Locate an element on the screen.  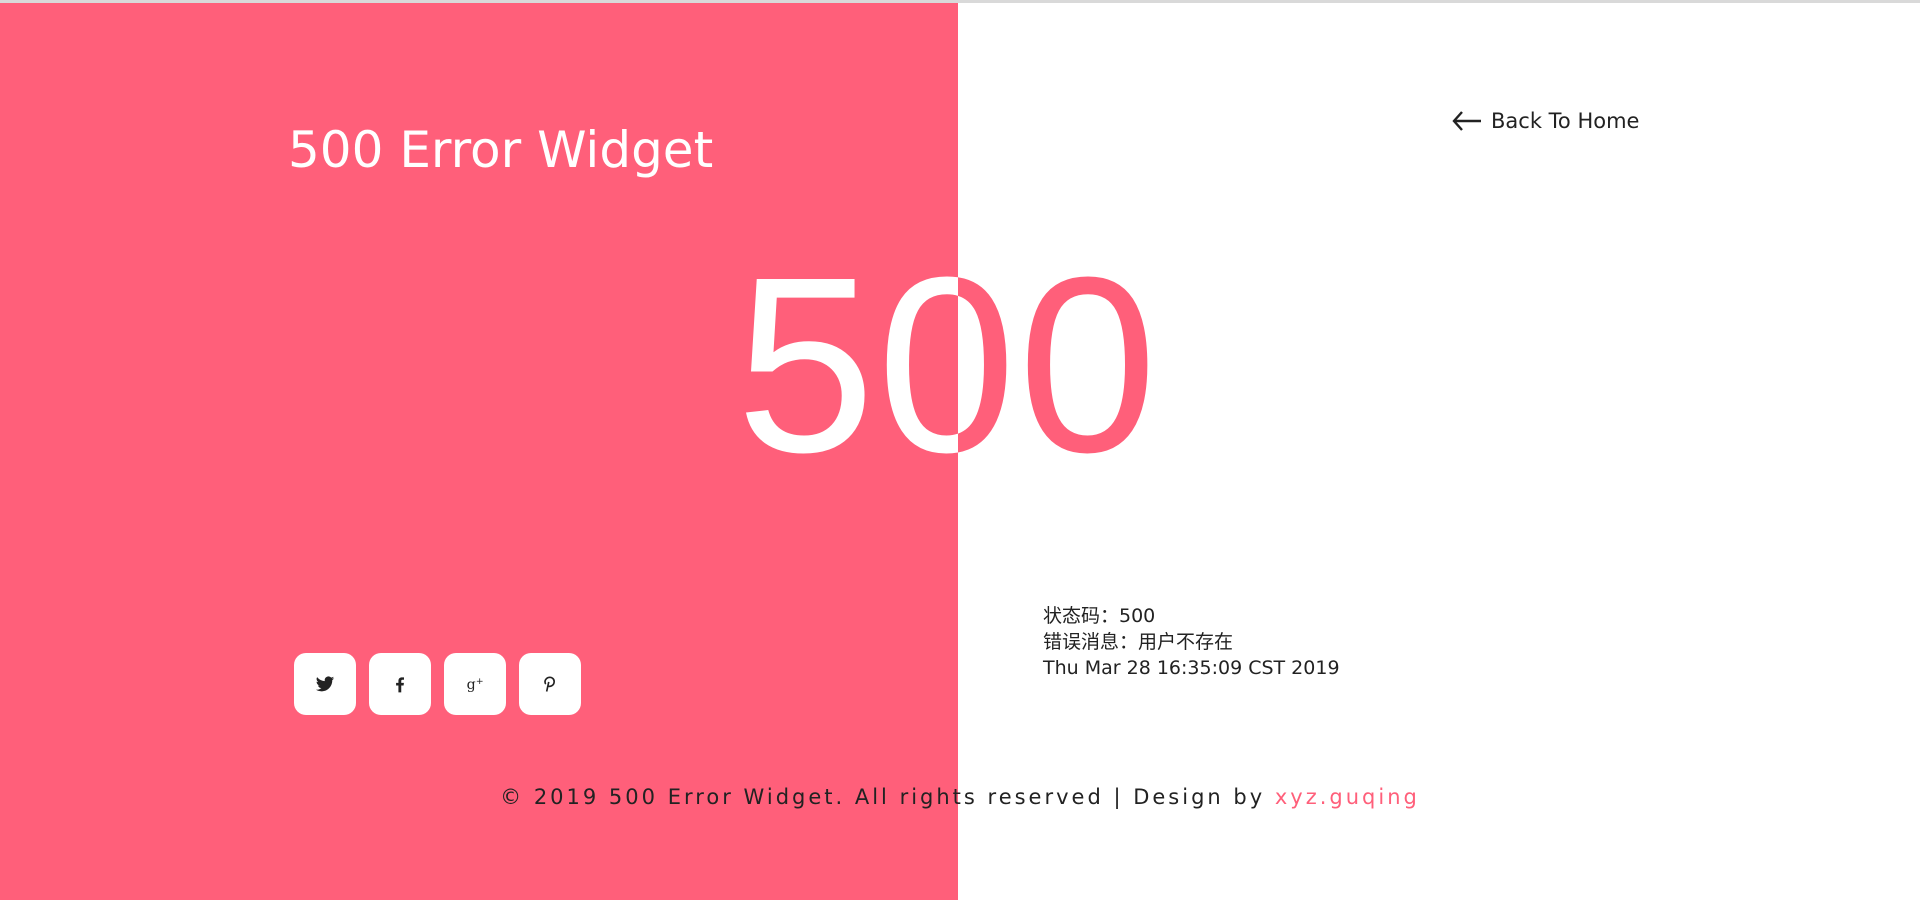
social-links: g + is located at coordinates (437, 684).